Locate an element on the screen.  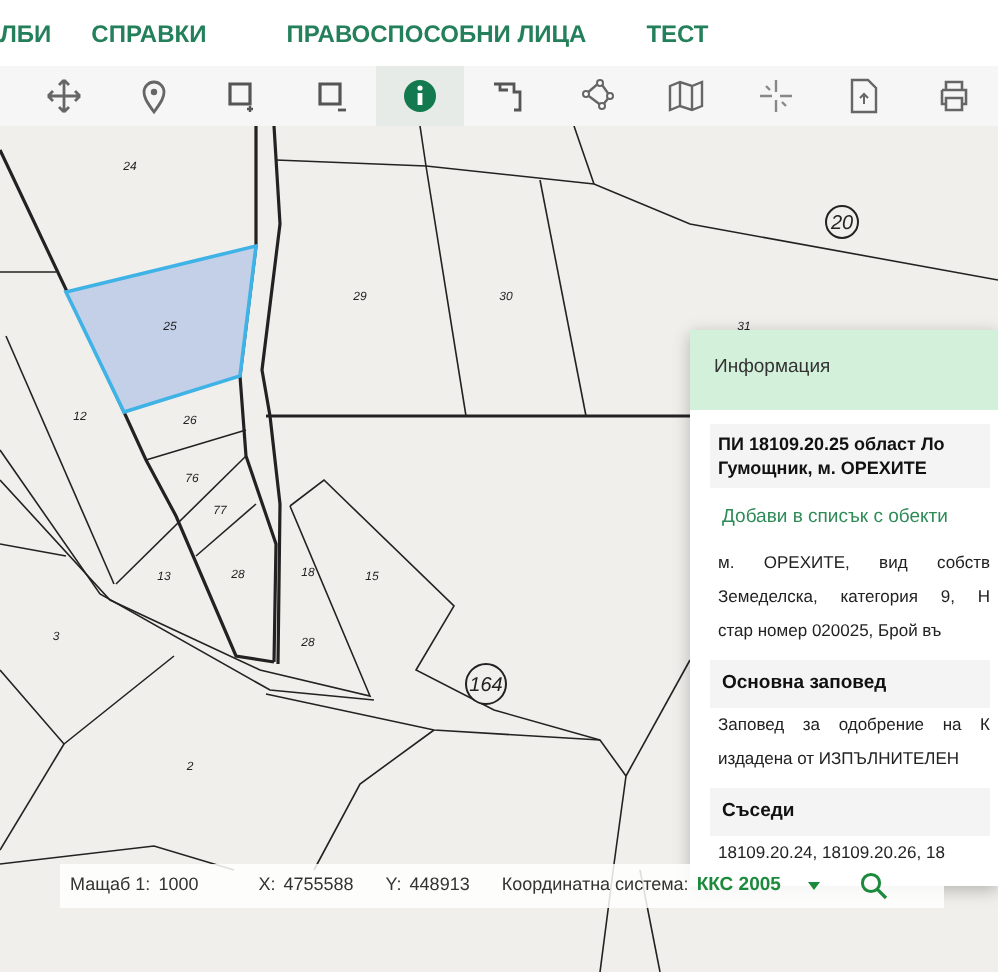
scale-label: Мащаб 1: is located at coordinates (110, 885).